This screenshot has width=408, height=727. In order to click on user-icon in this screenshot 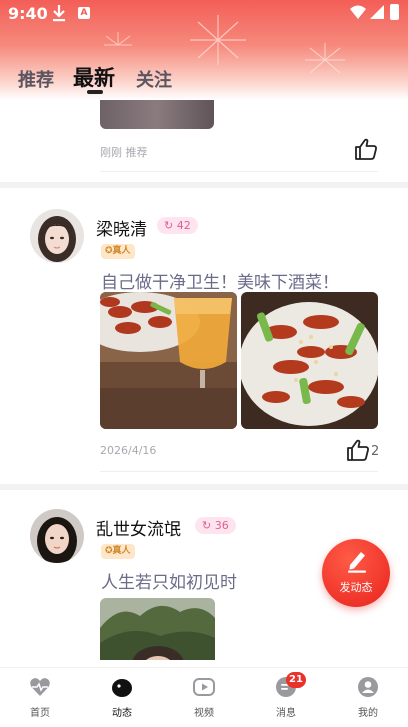, I will do `click(368, 687)`.